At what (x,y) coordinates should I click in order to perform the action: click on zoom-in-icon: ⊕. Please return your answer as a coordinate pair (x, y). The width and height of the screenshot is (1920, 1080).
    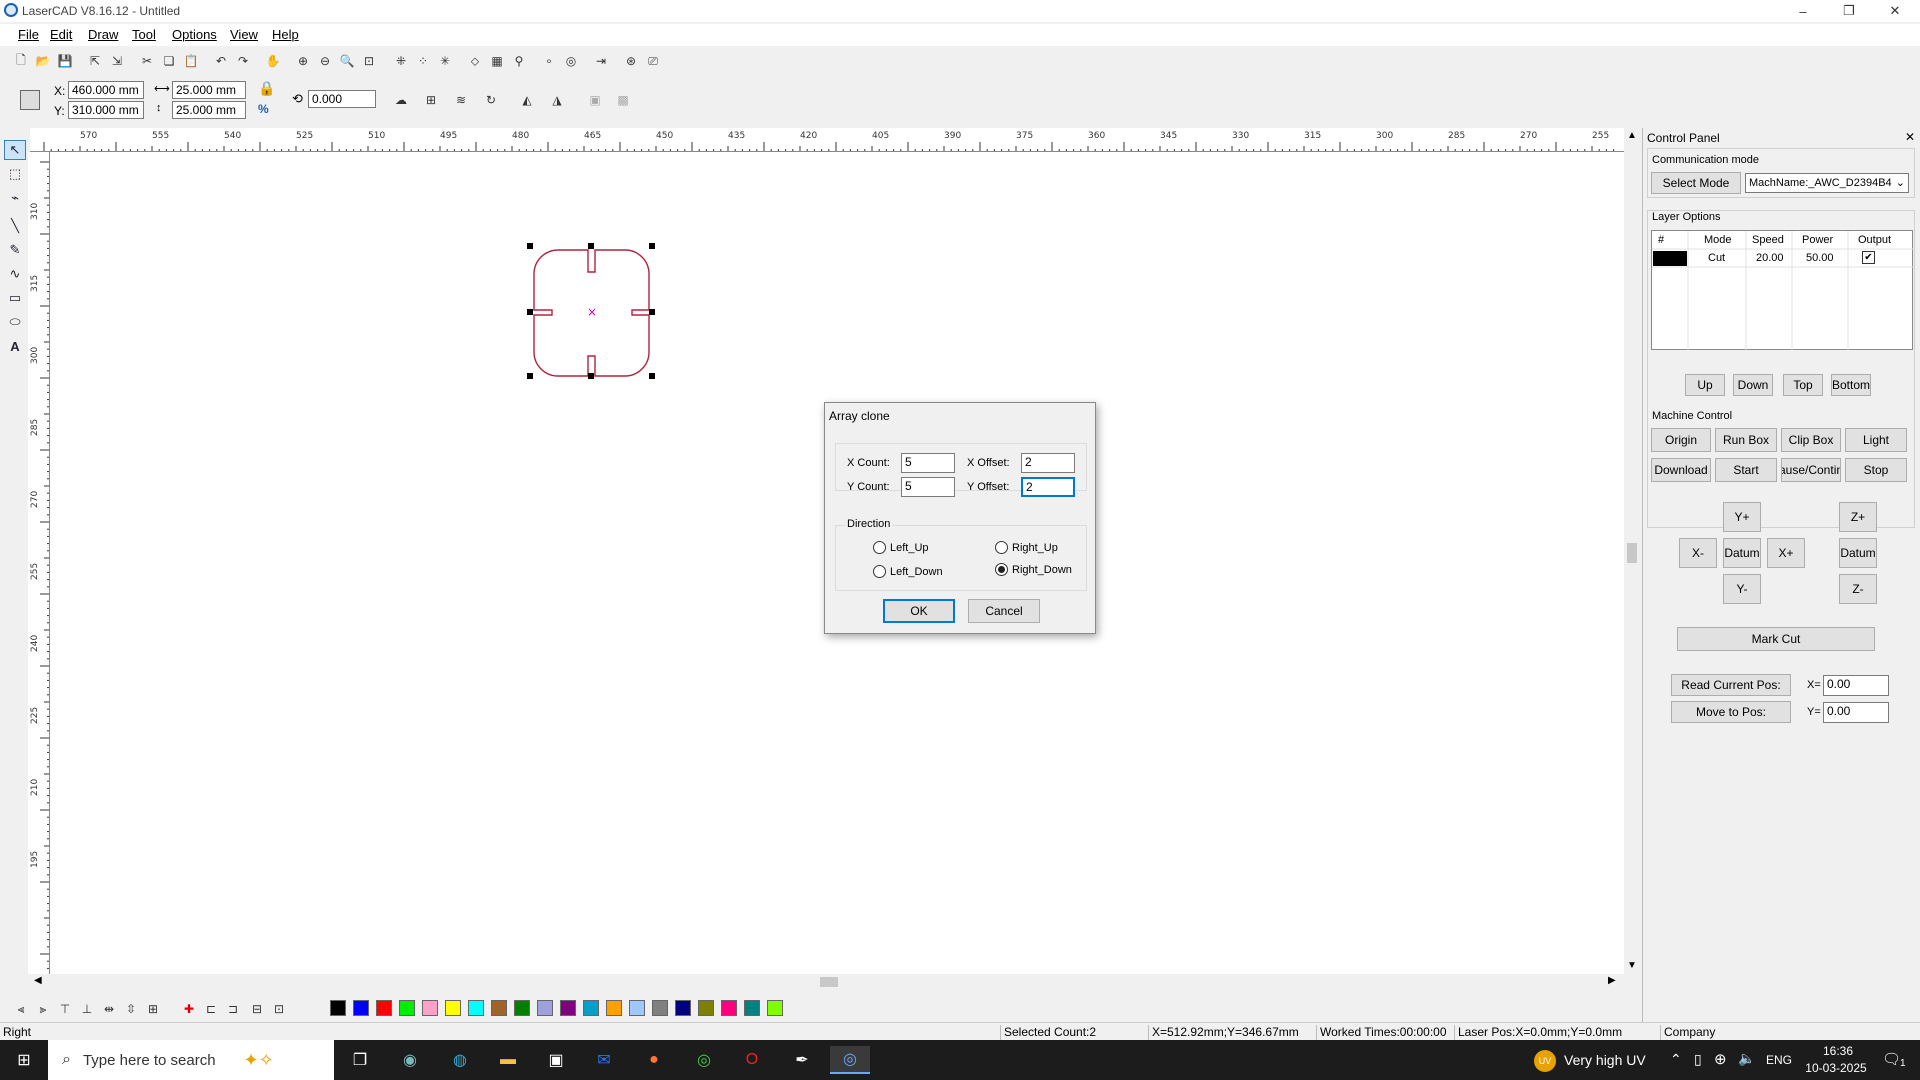
    Looking at the image, I should click on (303, 61).